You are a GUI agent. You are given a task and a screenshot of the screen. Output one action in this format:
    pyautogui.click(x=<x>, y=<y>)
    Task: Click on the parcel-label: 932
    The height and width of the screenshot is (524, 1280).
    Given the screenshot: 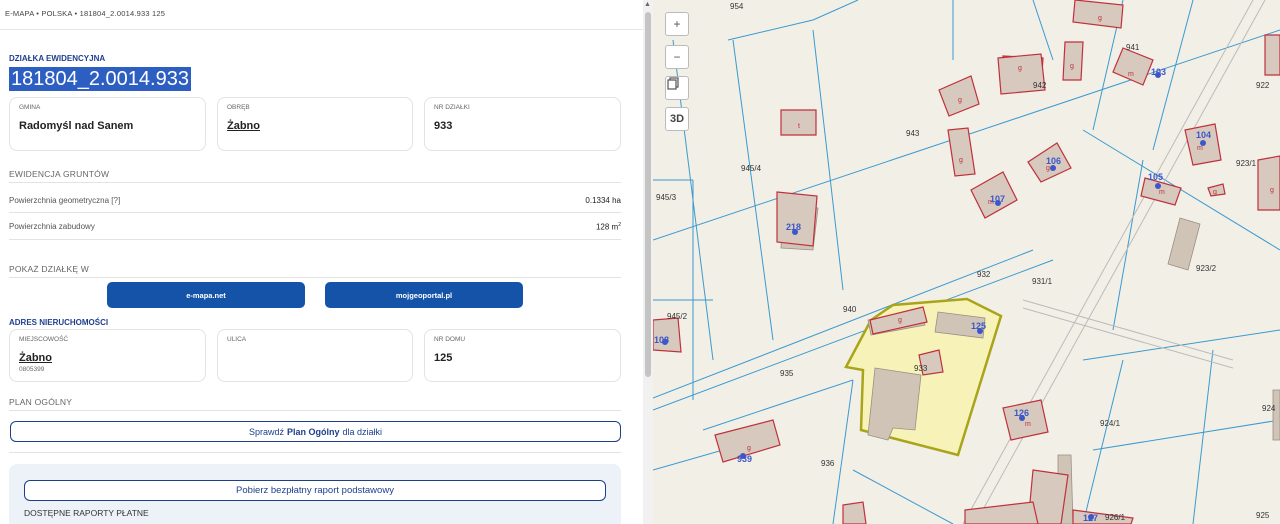 What is the action you would take?
    pyautogui.click(x=984, y=274)
    